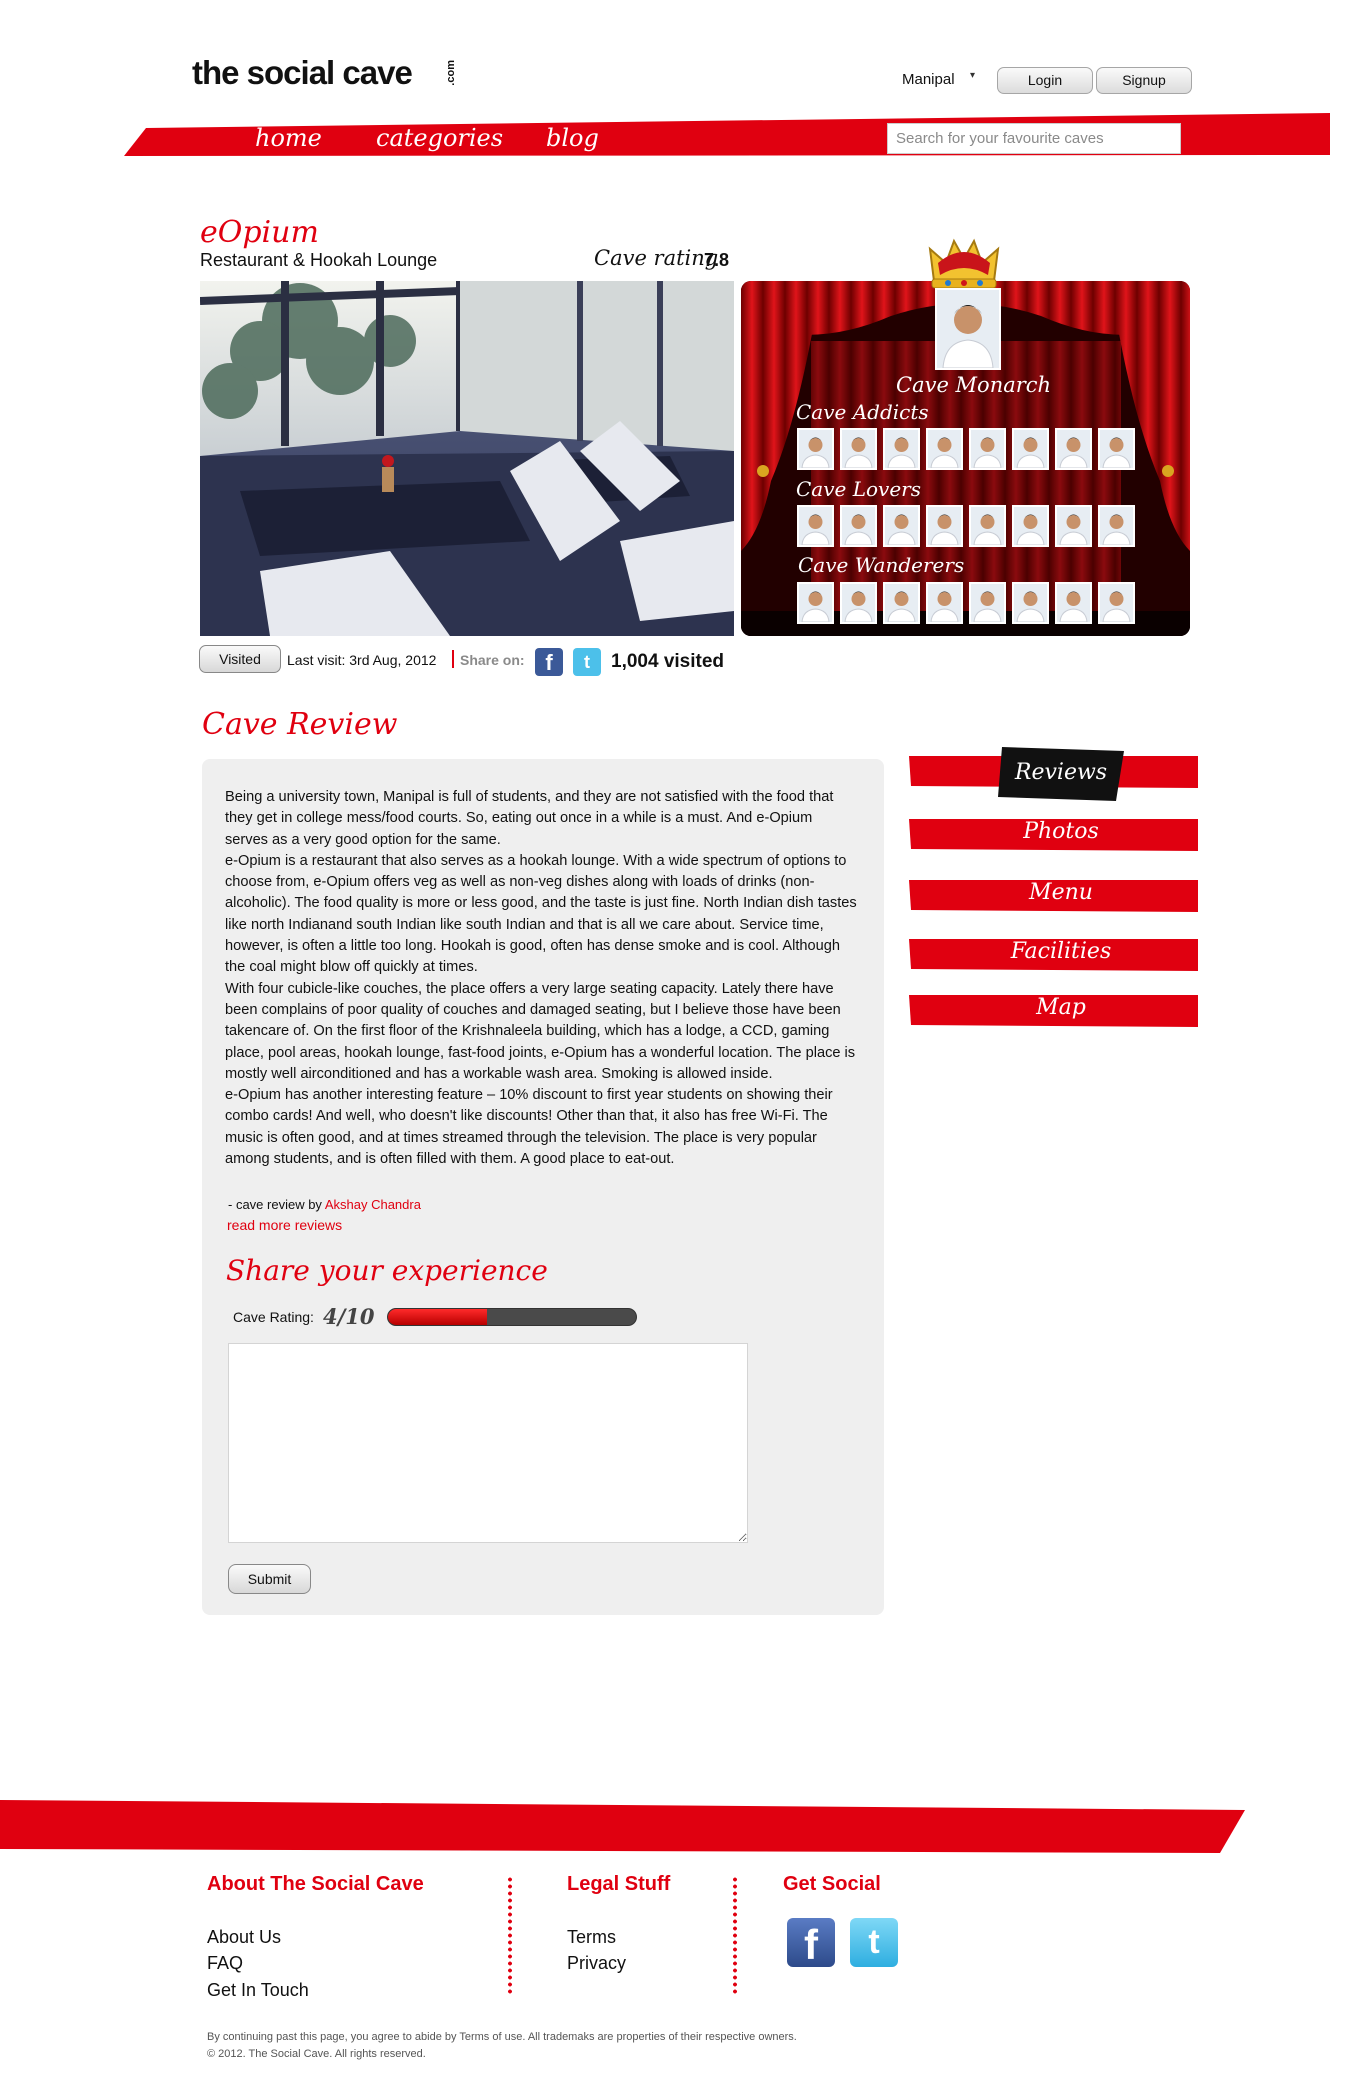 The height and width of the screenshot is (2079, 1366). What do you see at coordinates (964, 263) in the screenshot?
I see `crown-icon` at bounding box center [964, 263].